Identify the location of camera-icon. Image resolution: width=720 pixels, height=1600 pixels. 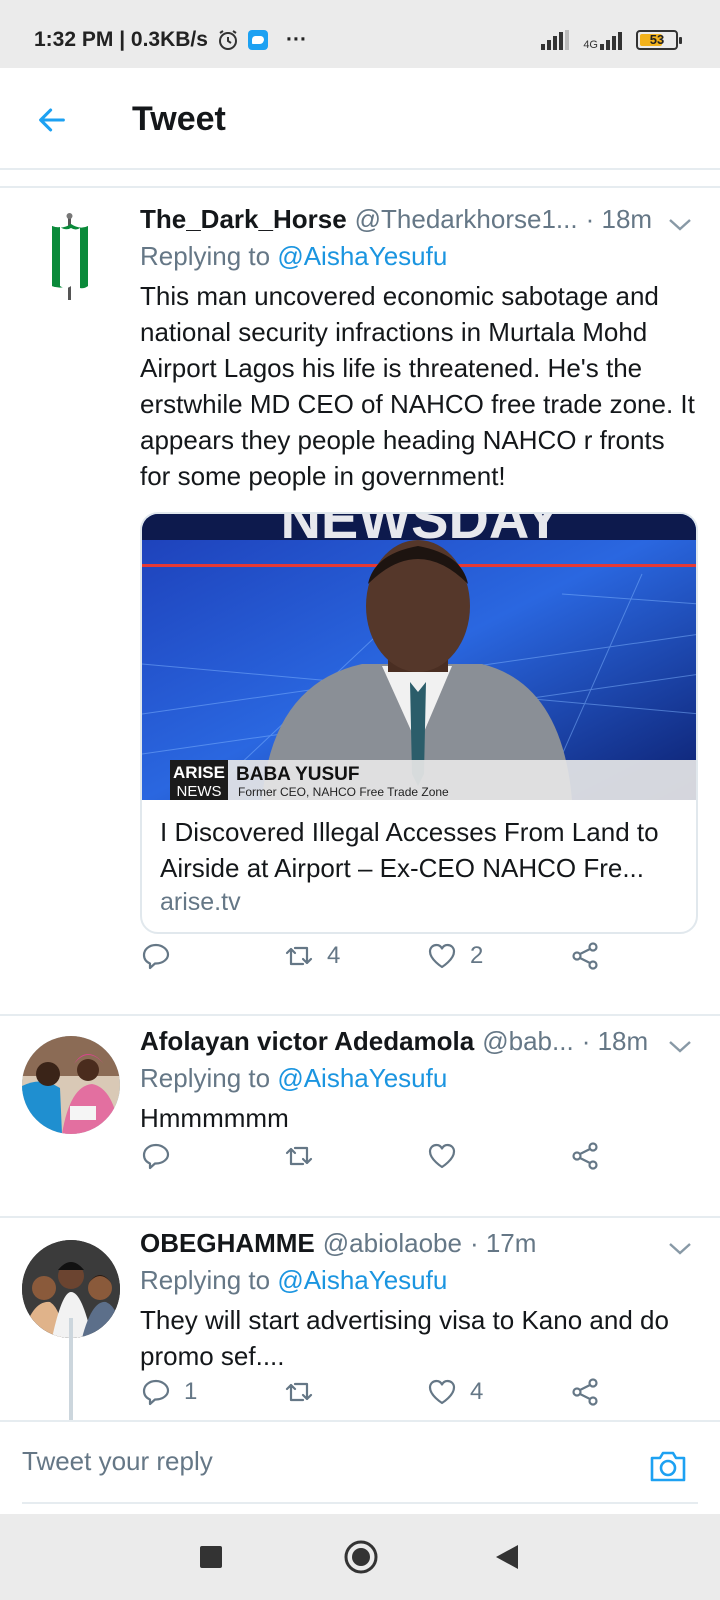
(668, 1466).